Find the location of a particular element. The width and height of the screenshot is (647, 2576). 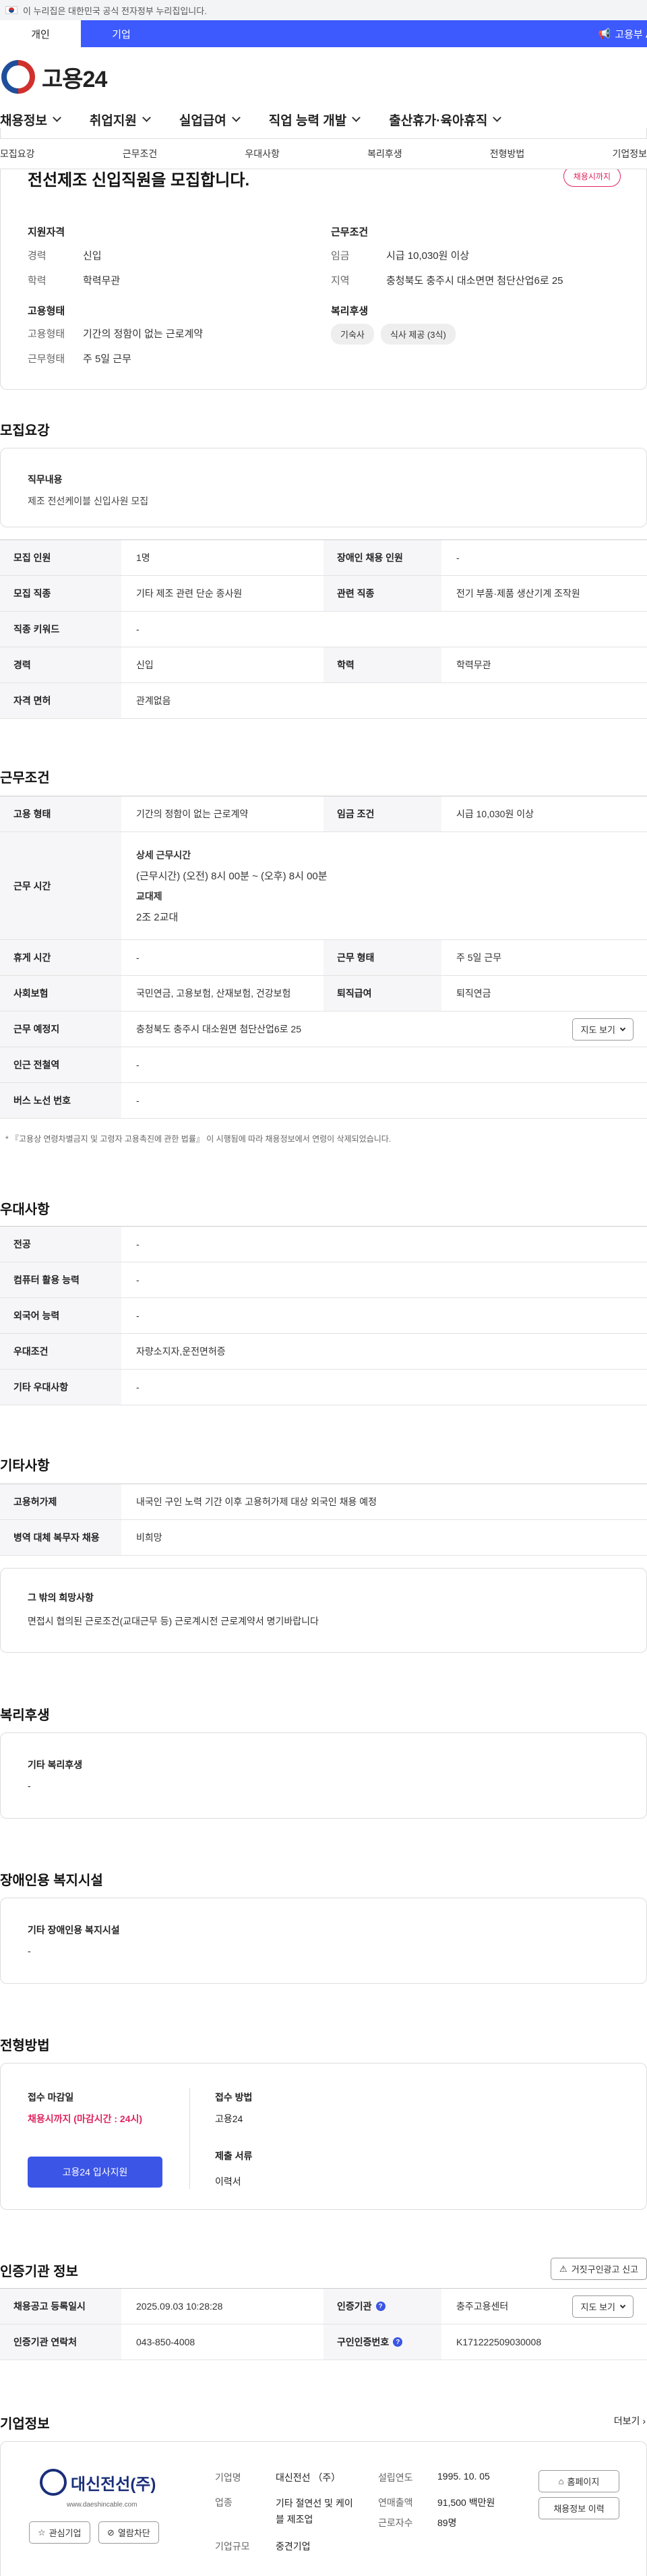

table-row: 기타 우대사항 - is located at coordinates (323, 1387).